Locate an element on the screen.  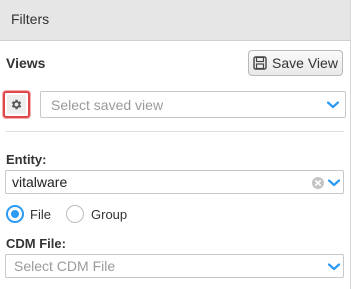
cdm-file-select: Select CDM File is located at coordinates (174, 266).